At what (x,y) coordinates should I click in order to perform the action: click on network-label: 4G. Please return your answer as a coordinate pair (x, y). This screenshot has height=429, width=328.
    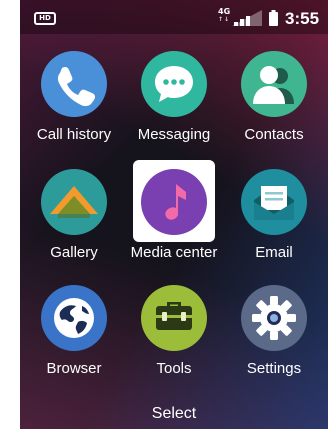
    Looking at the image, I should click on (224, 11).